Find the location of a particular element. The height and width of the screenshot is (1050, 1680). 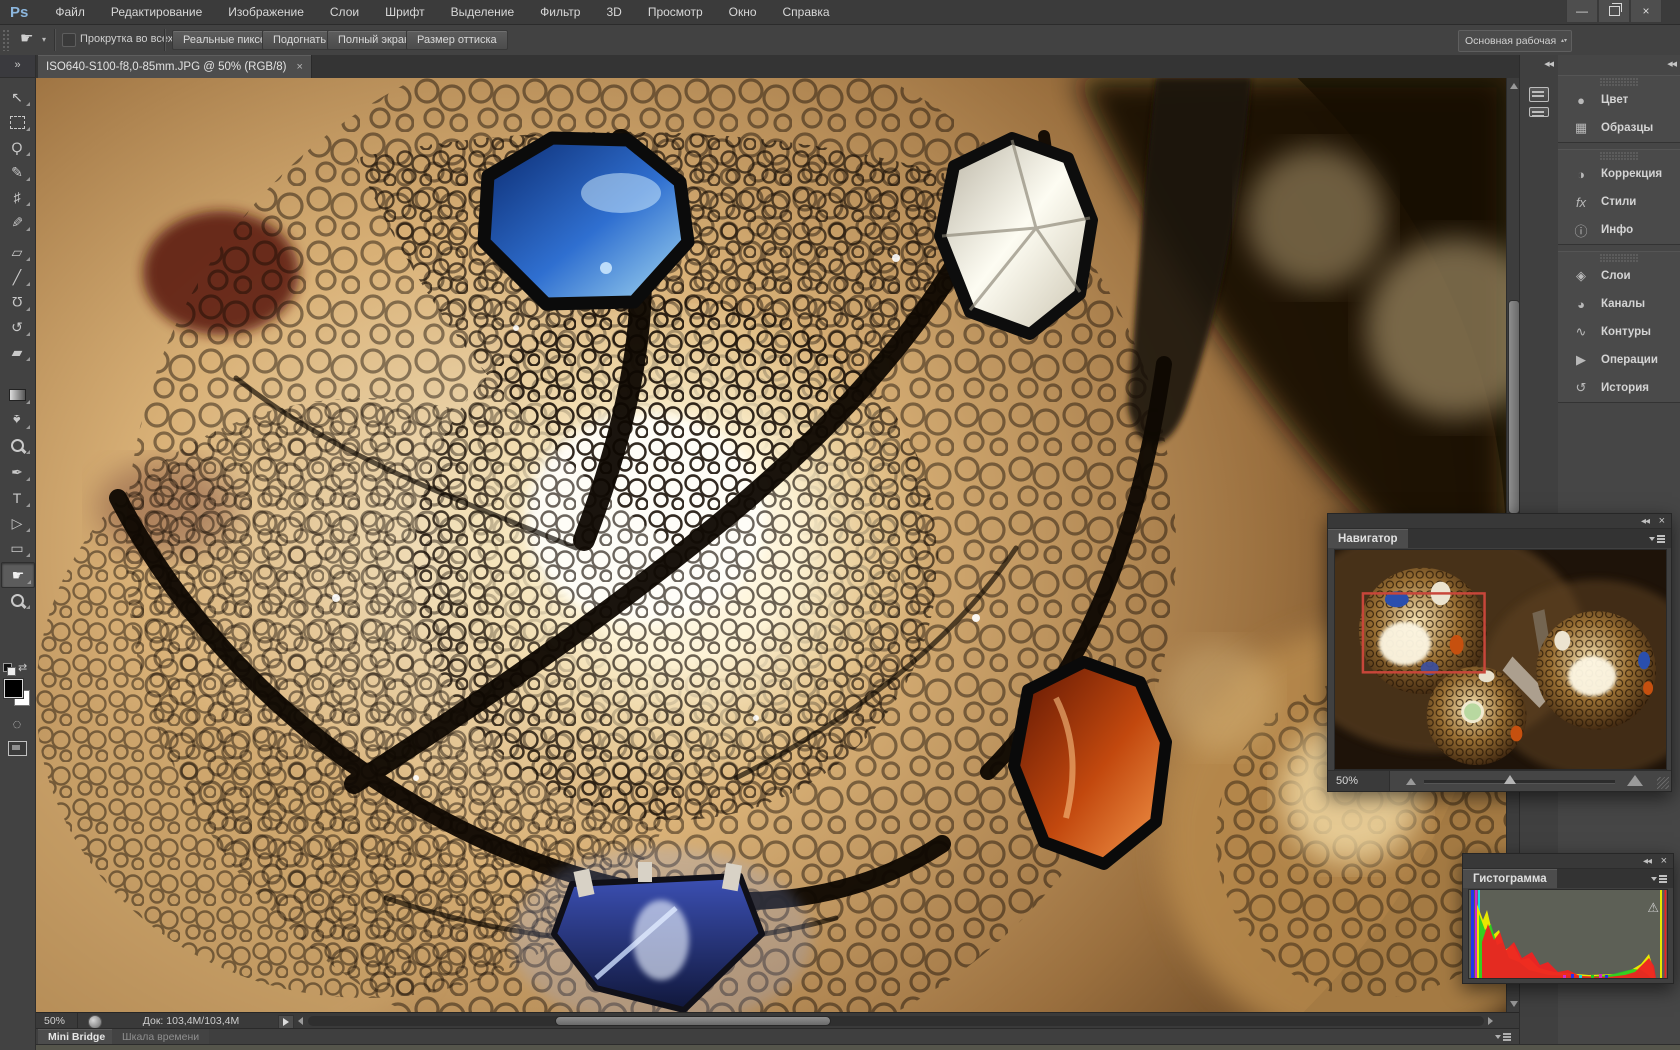

menu-3d: 3D is located at coordinates (613, 12).